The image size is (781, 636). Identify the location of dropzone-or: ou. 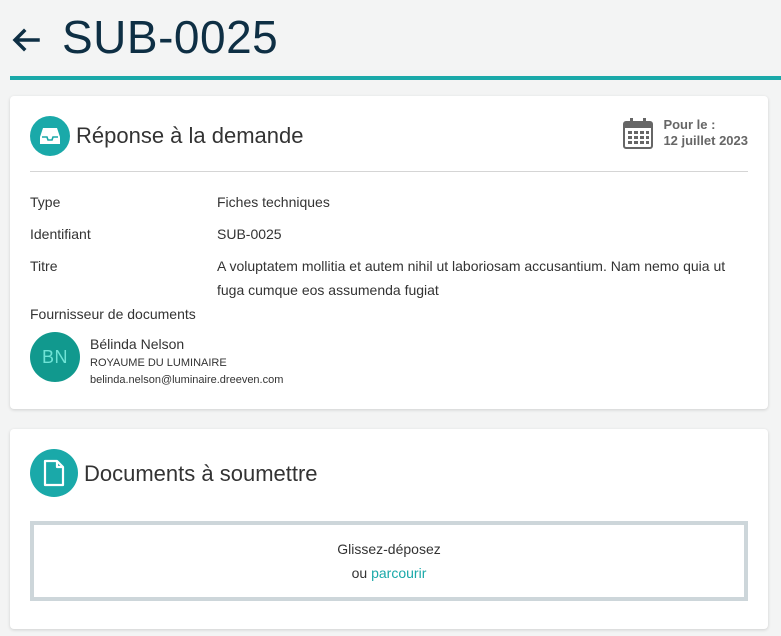
(359, 573).